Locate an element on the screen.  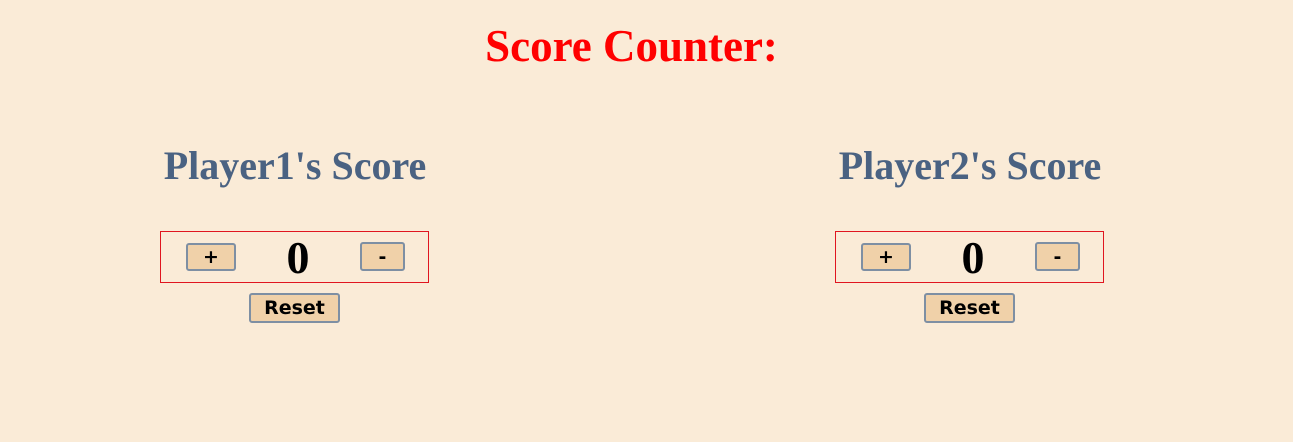
player2-panel: Player2's Score + 0 - Reset is located at coordinates (970, 231).